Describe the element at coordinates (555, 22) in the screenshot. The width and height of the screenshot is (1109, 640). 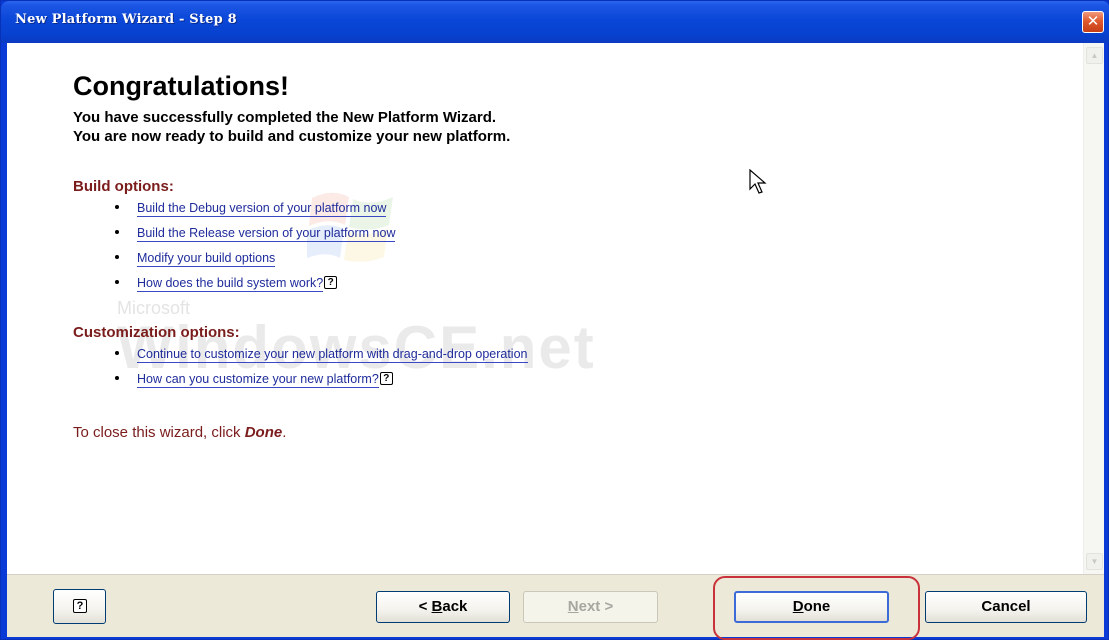
I see `title-bar: New Platform Wizard - Step 8 ✕` at that location.